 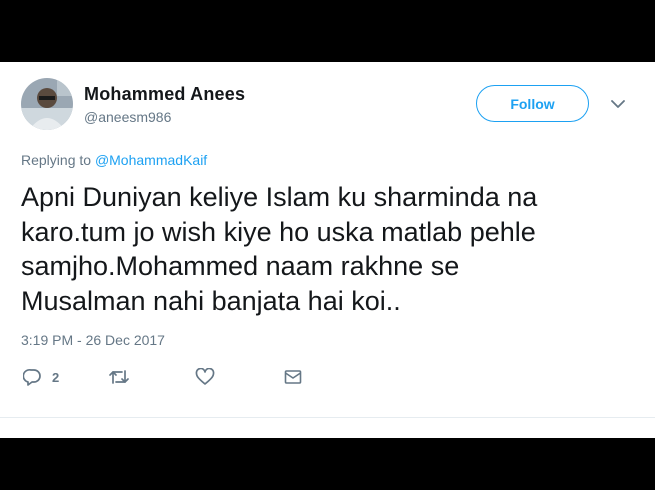 What do you see at coordinates (32, 377) in the screenshot?
I see `reply-icon` at bounding box center [32, 377].